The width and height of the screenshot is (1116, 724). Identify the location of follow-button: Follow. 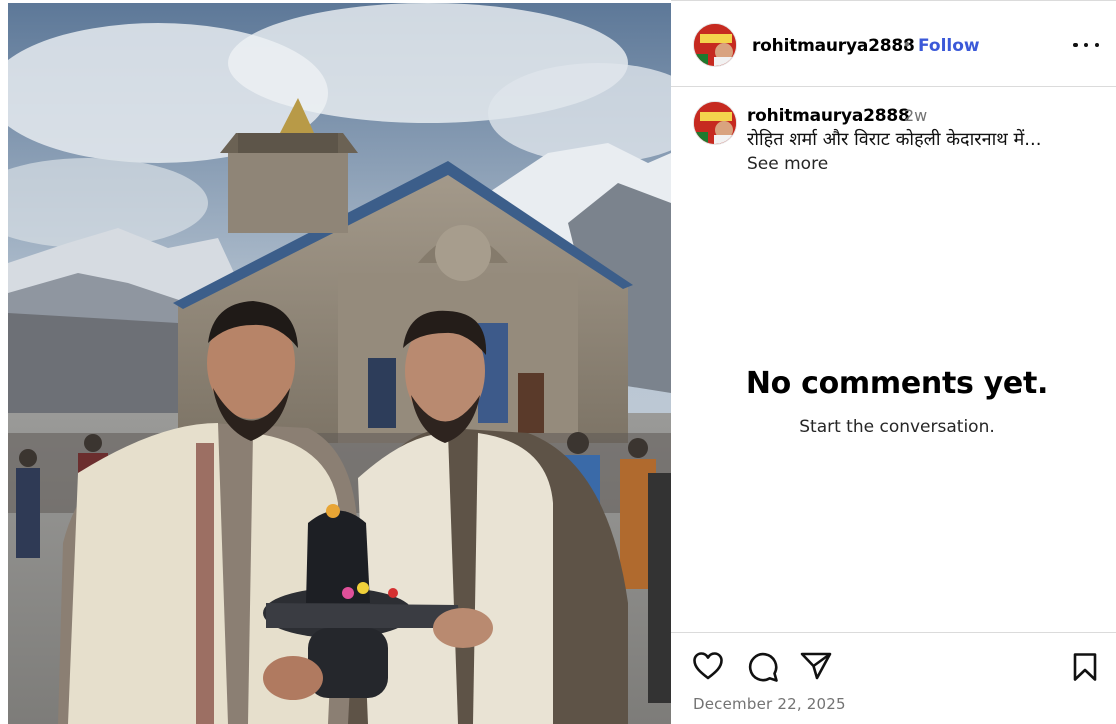
(949, 46).